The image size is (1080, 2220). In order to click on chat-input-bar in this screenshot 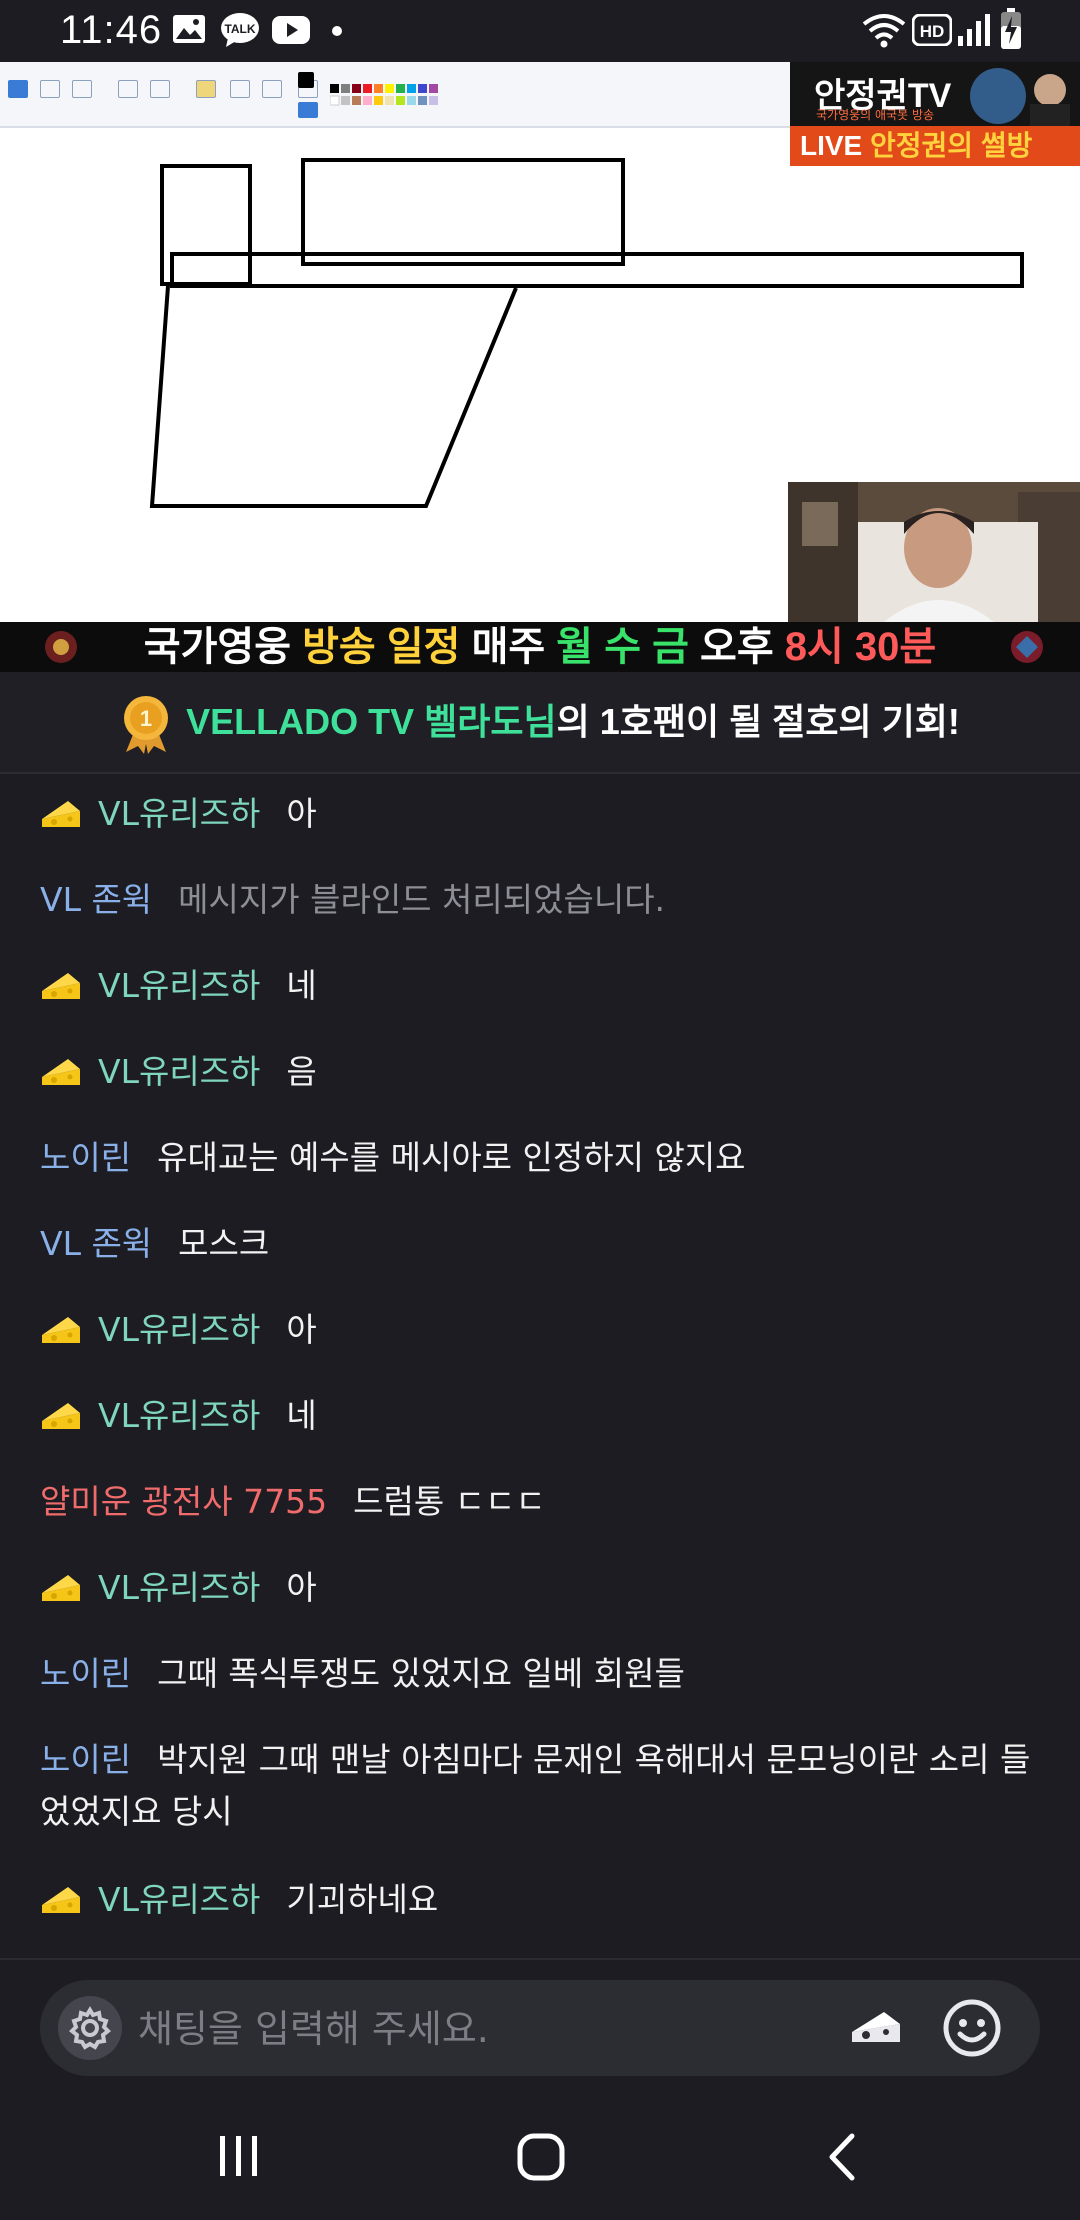, I will do `click(540, 2025)`.